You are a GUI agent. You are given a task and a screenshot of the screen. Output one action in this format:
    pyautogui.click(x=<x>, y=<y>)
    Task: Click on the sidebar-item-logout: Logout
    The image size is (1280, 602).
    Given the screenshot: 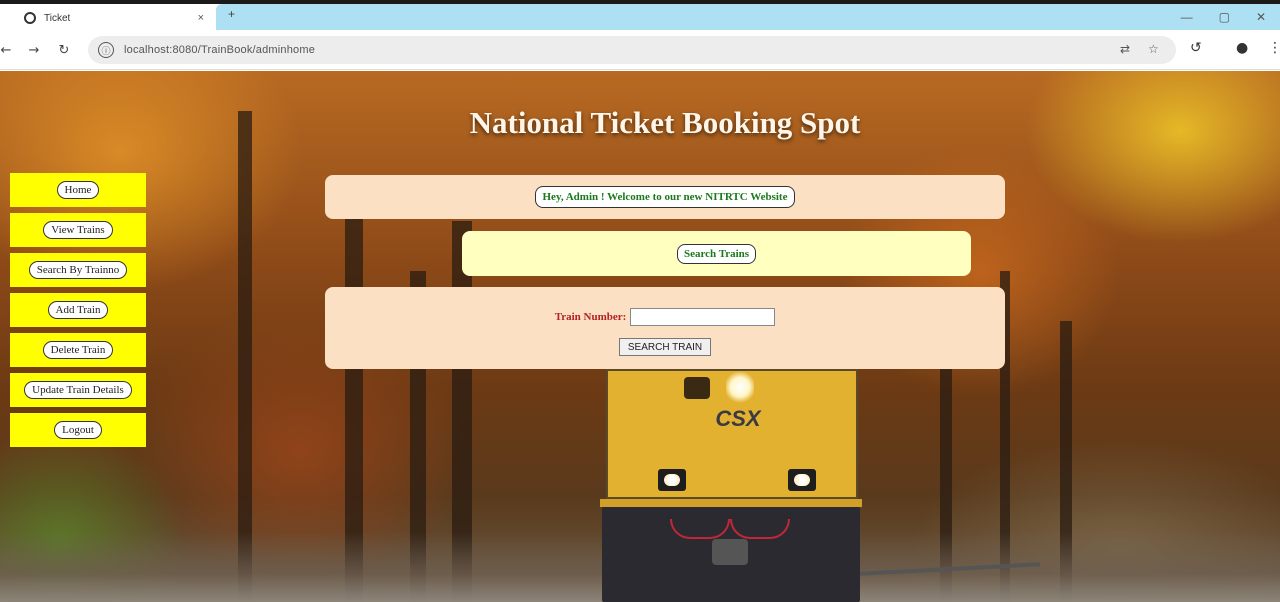 What is the action you would take?
    pyautogui.click(x=78, y=430)
    